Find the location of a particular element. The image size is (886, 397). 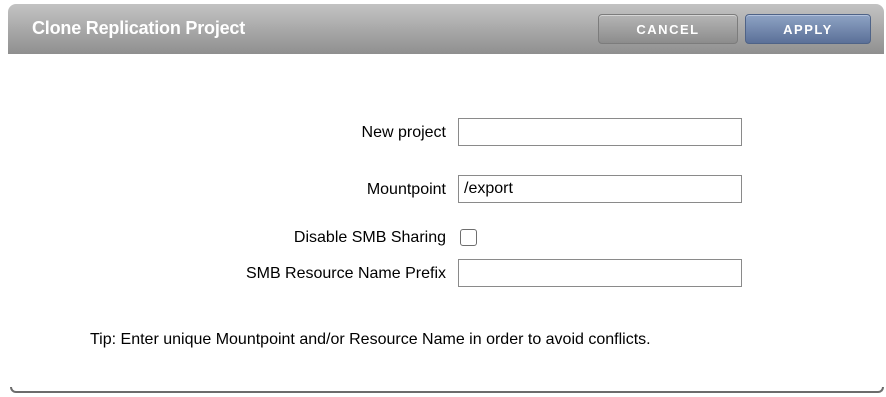

mountpoint-label: Mountpoint is located at coordinates (406, 189).